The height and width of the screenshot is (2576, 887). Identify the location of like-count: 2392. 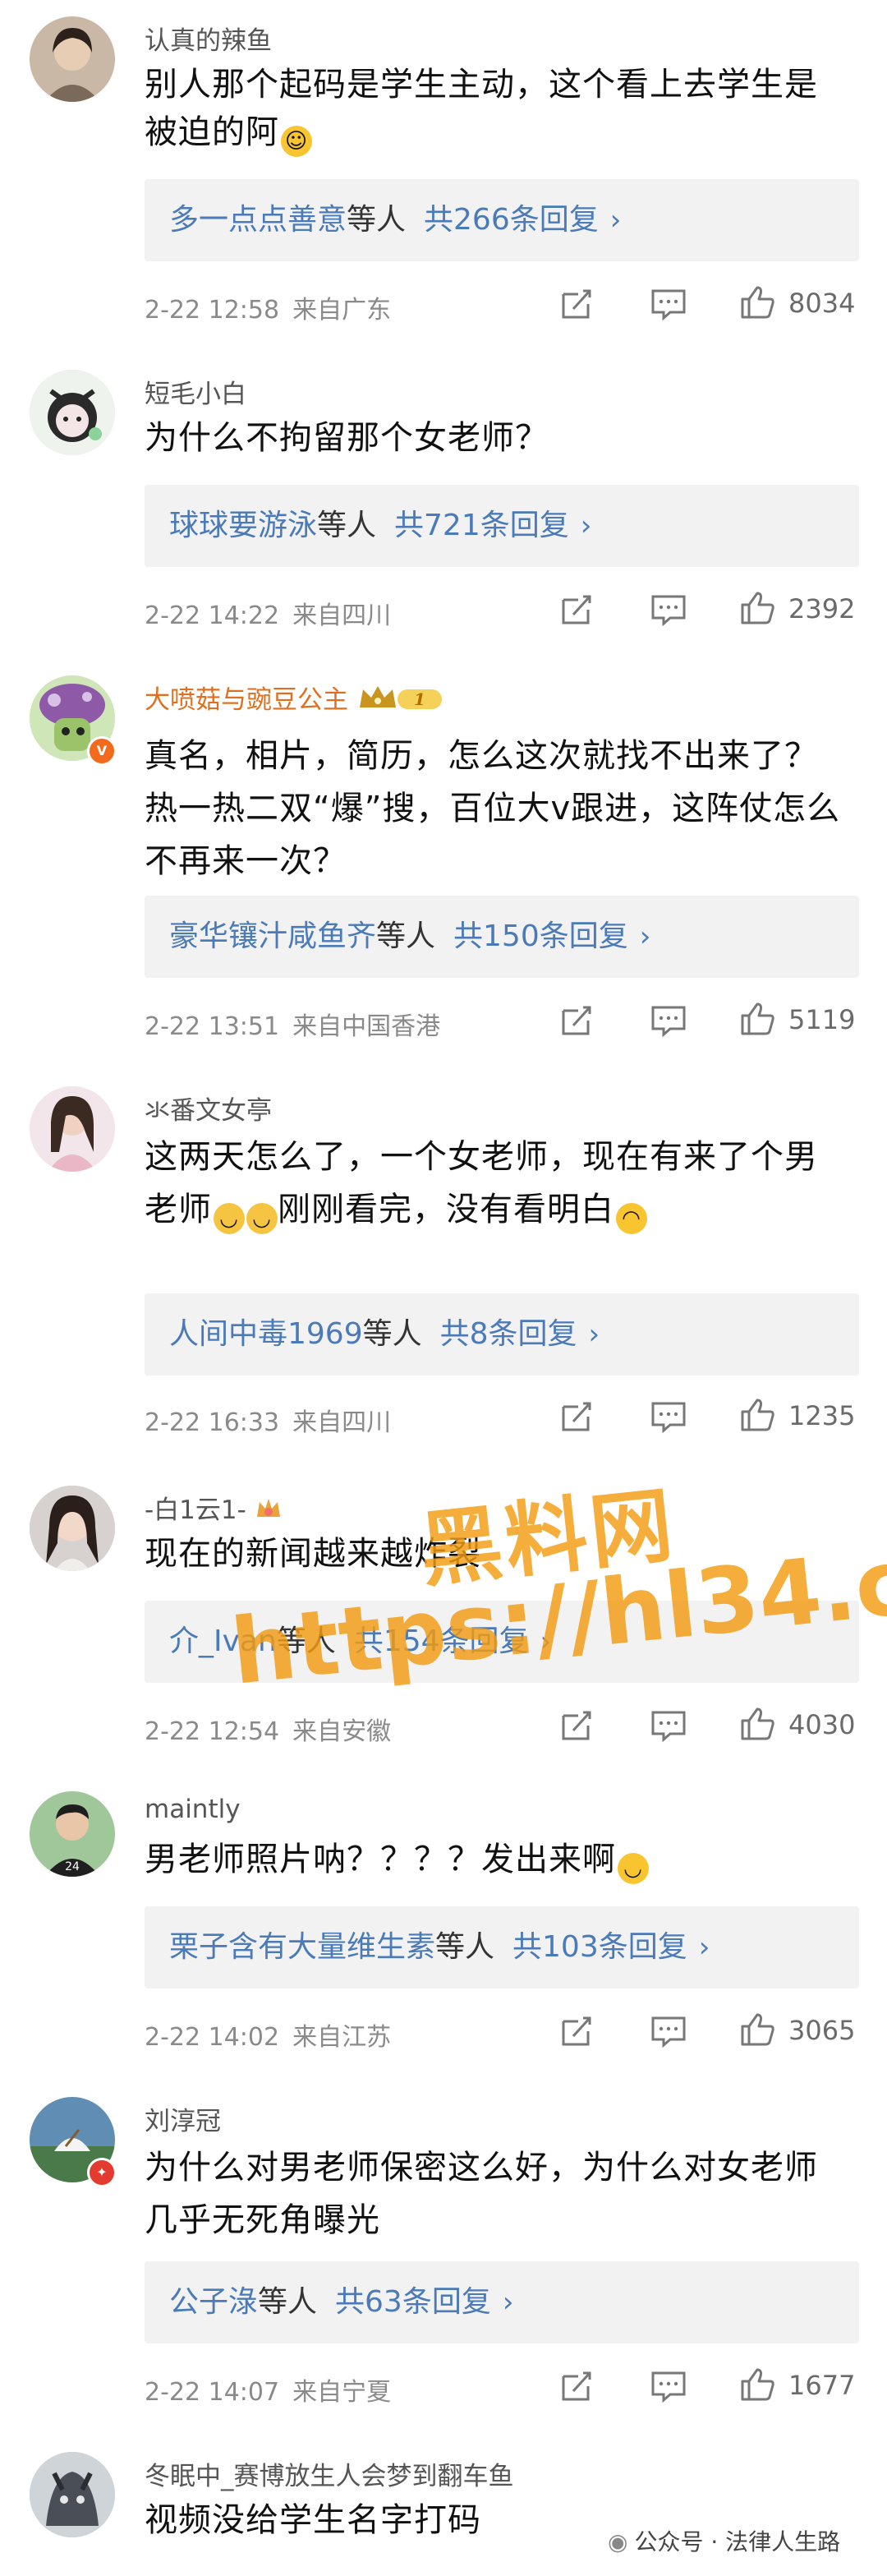
(822, 608).